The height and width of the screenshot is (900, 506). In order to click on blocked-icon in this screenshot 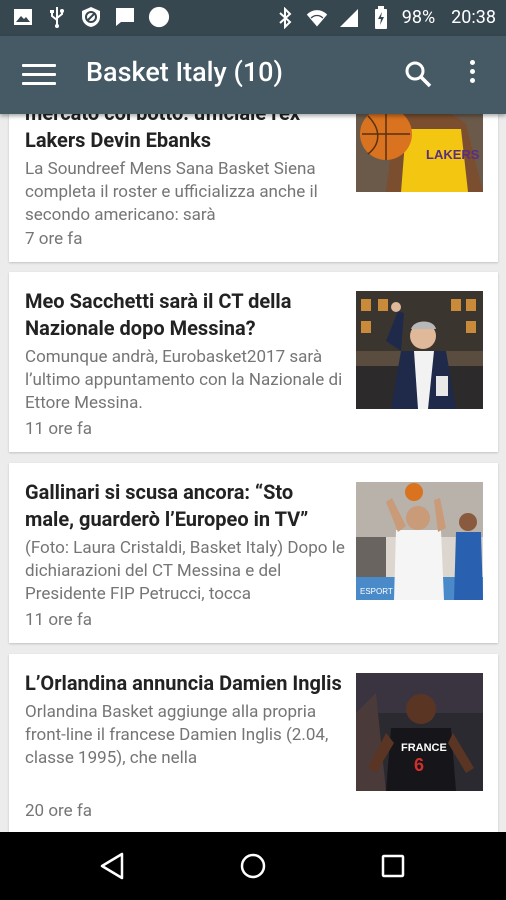, I will do `click(91, 17)`.